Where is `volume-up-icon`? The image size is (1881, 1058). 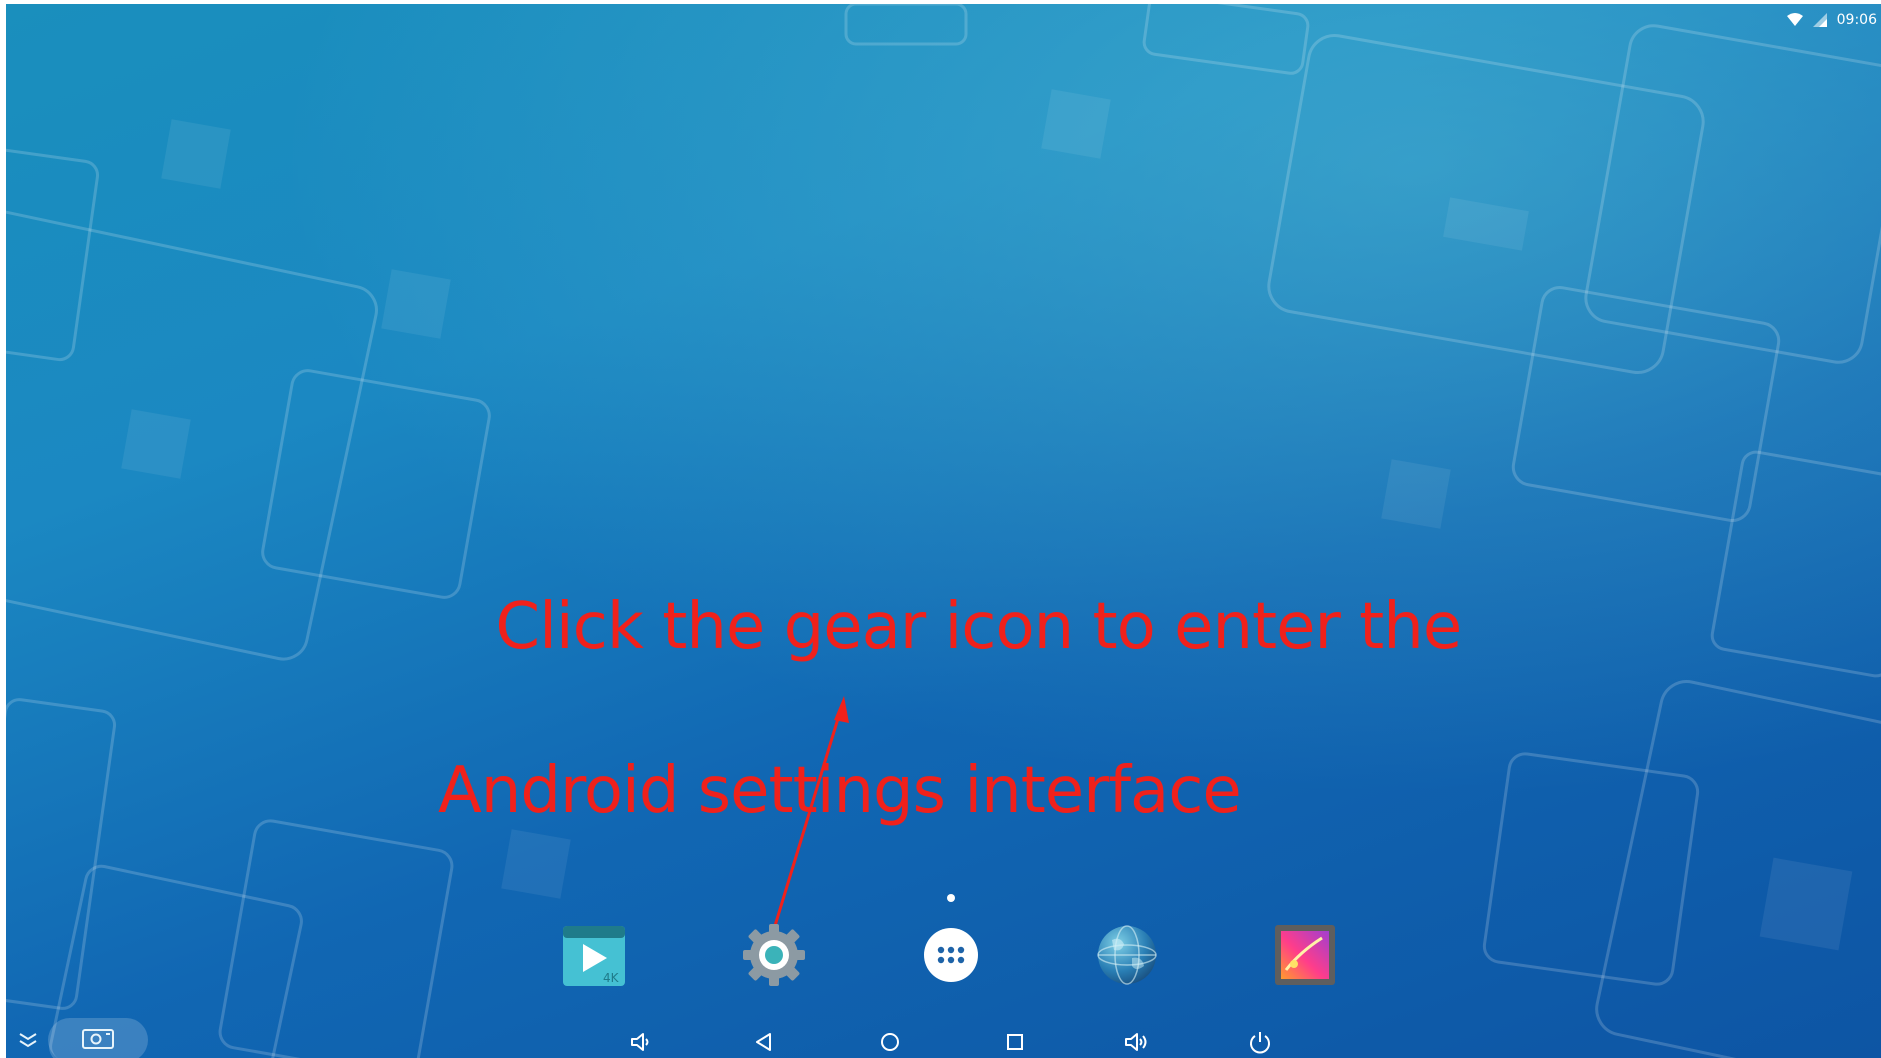 volume-up-icon is located at coordinates (1137, 1041).